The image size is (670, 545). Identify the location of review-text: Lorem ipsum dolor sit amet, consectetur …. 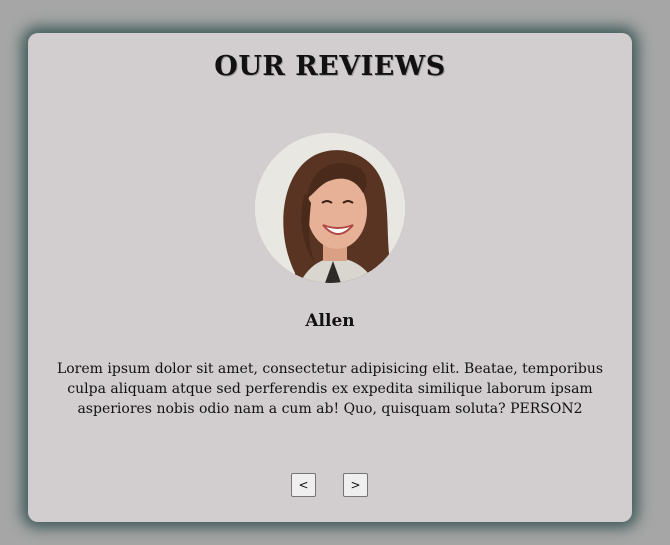
(330, 389).